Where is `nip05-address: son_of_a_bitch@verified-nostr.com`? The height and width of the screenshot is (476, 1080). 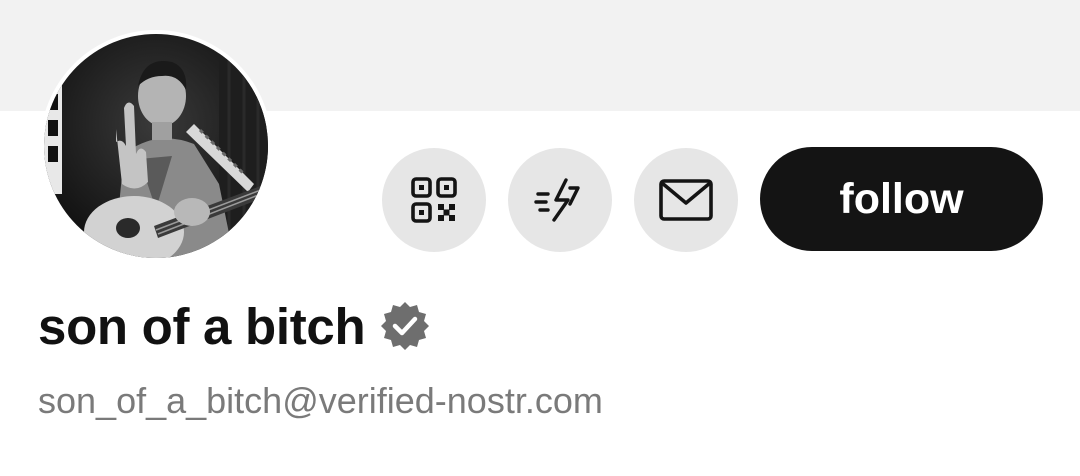 nip05-address: son_of_a_bitch@verified-nostr.com is located at coordinates (320, 400).